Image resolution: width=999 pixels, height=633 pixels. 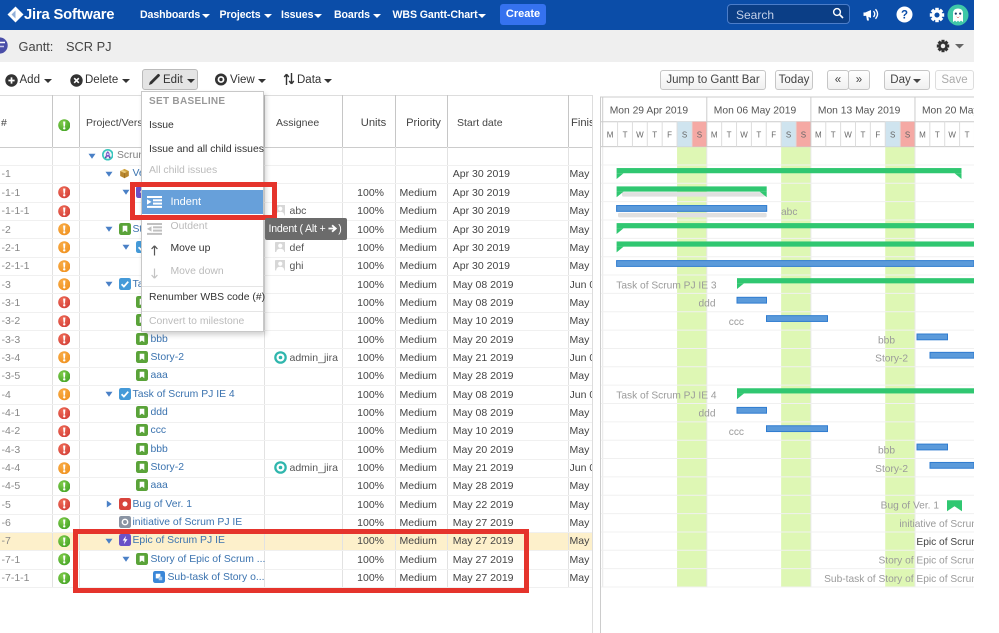 What do you see at coordinates (649, 111) in the screenshot?
I see `svg-text: Mon 29 Apr 2019` at bounding box center [649, 111].